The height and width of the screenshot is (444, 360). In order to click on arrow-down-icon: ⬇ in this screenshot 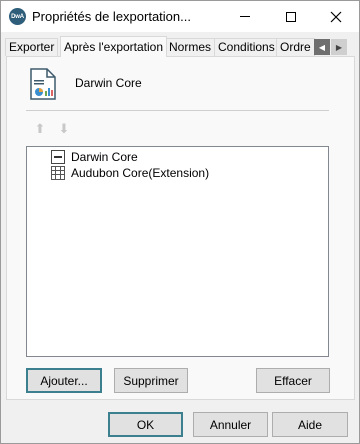, I will do `click(64, 128)`.